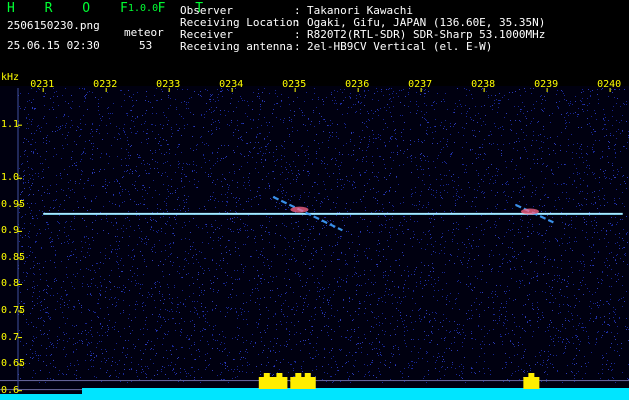 Image resolution: width=629 pixels, height=400 pixels. What do you see at coordinates (294, 84) in the screenshot?
I see `x-tick-label: 0235` at bounding box center [294, 84].